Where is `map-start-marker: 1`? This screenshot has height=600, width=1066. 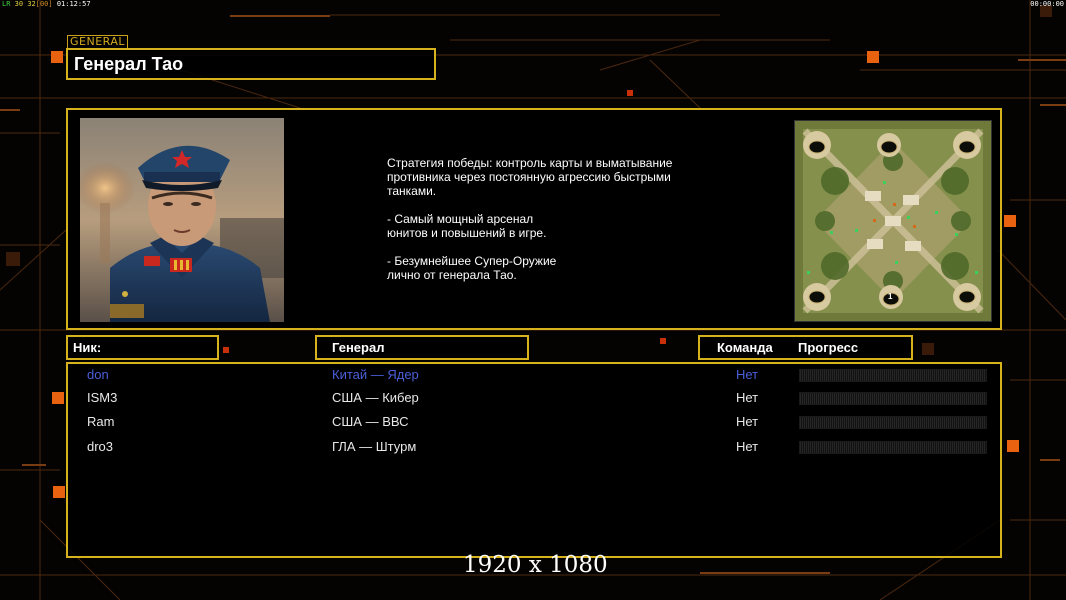 map-start-marker: 1 is located at coordinates (890, 296).